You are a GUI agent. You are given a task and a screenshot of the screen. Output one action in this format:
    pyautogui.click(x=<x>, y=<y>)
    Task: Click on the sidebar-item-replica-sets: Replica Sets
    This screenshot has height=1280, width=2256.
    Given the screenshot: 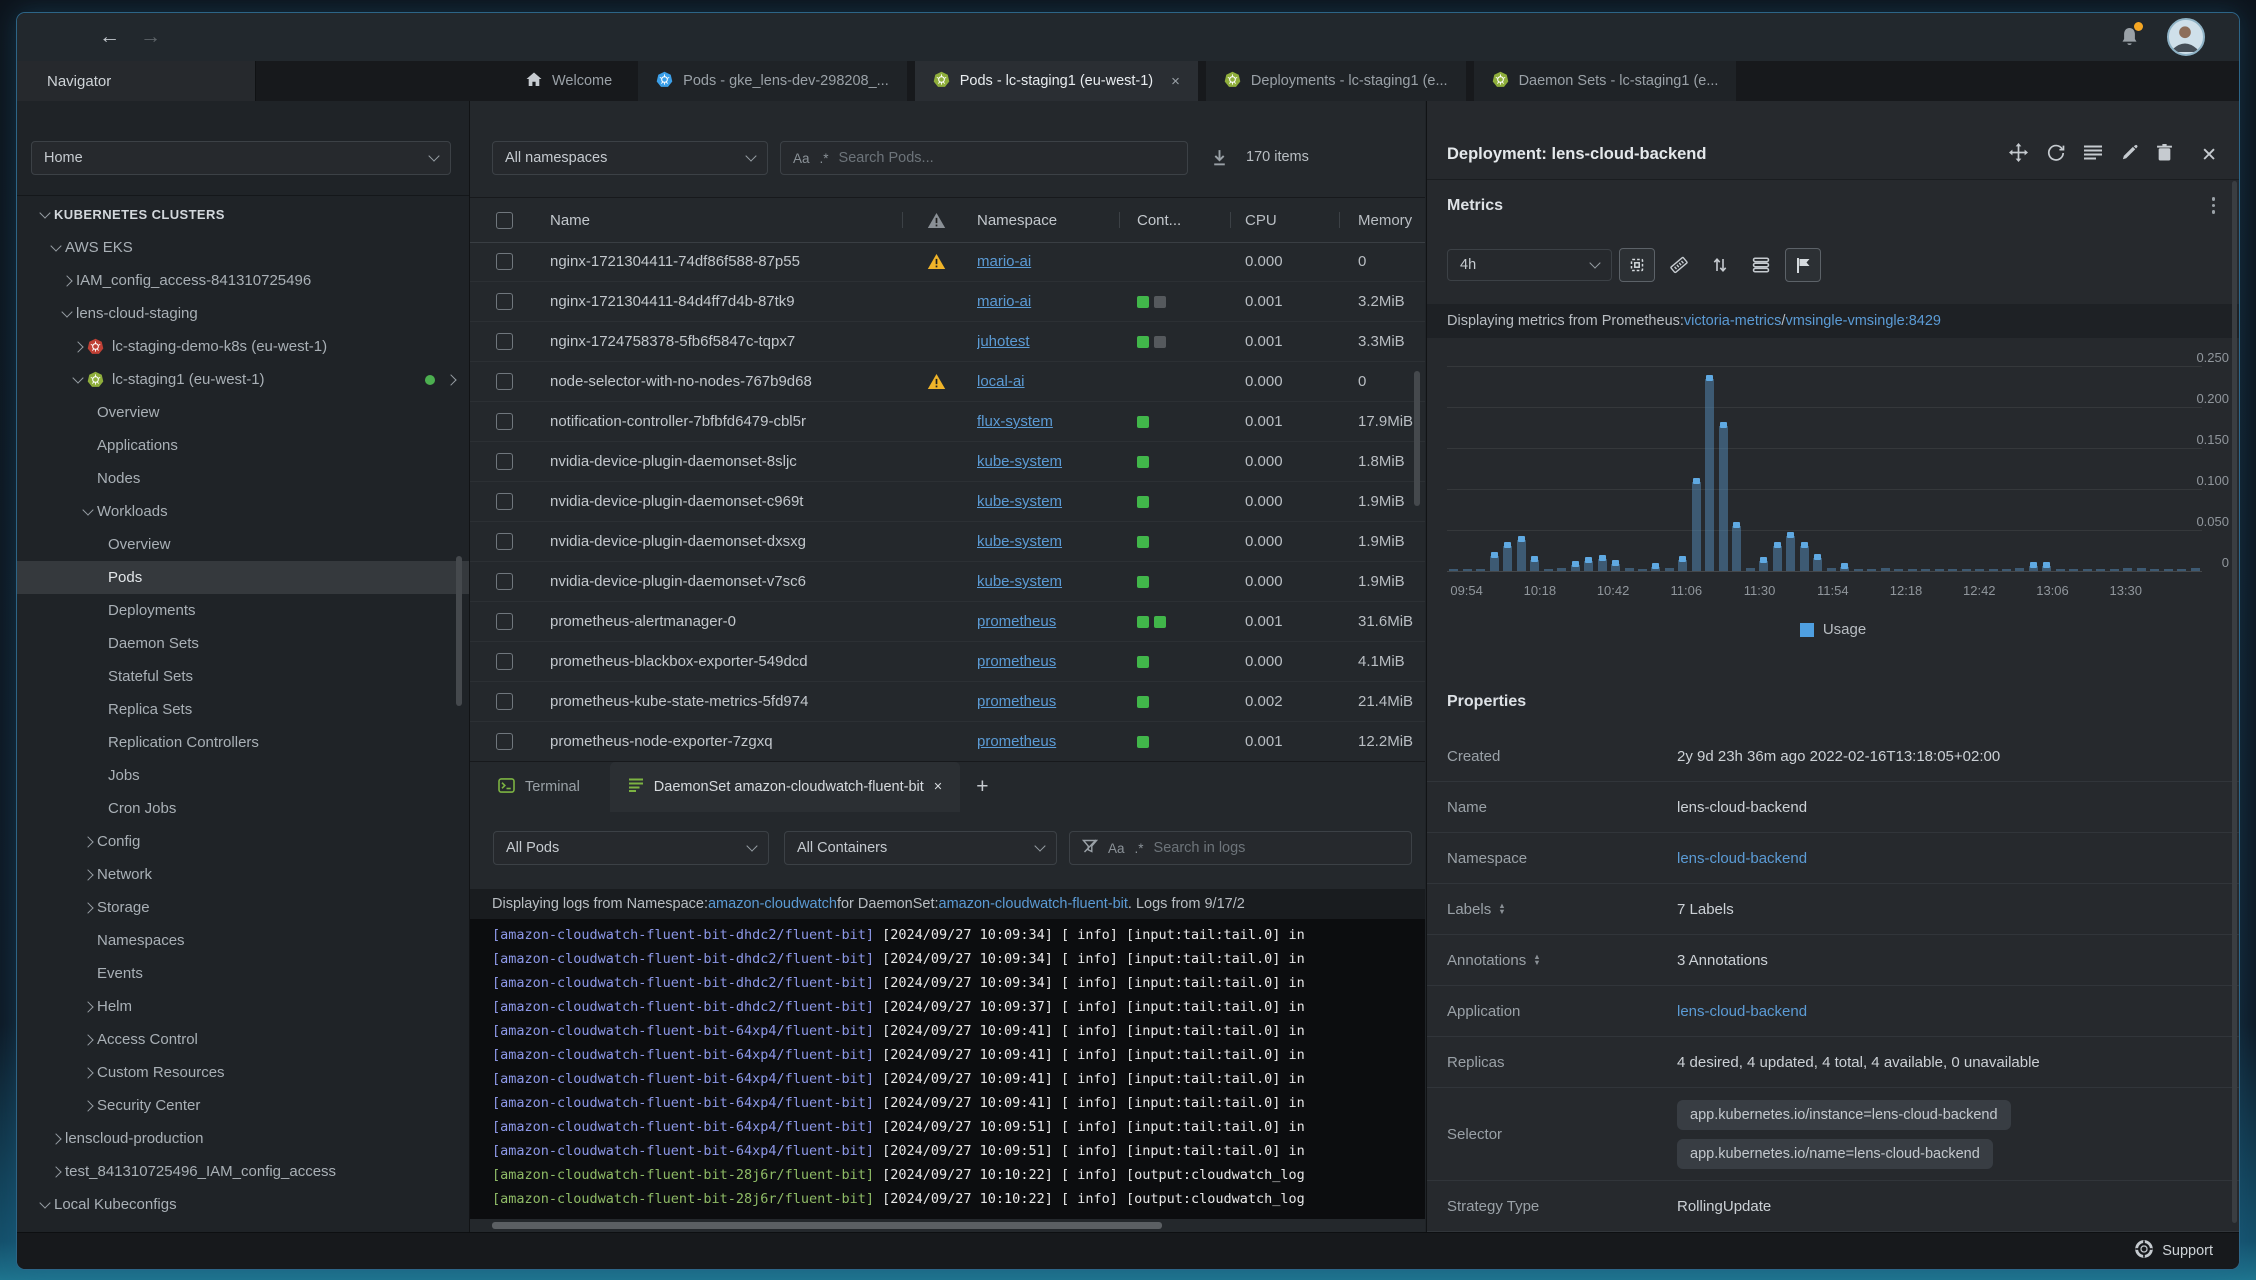 What is the action you would take?
    pyautogui.click(x=243, y=709)
    